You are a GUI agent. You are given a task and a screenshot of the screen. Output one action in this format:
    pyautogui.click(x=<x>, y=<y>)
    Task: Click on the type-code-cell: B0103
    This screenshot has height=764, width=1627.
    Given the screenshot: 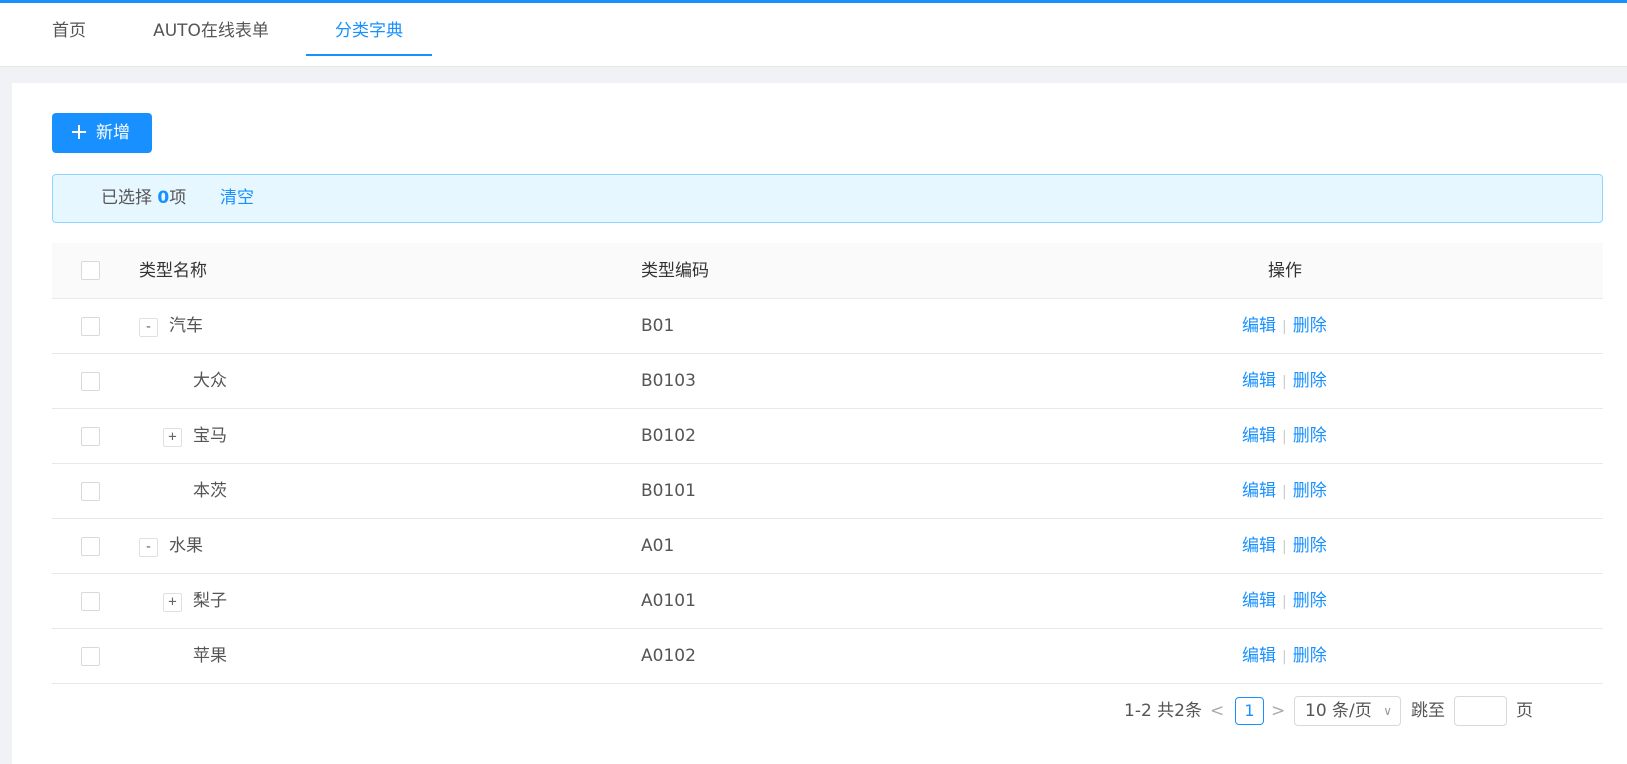 What is the action you would take?
    pyautogui.click(x=668, y=381)
    